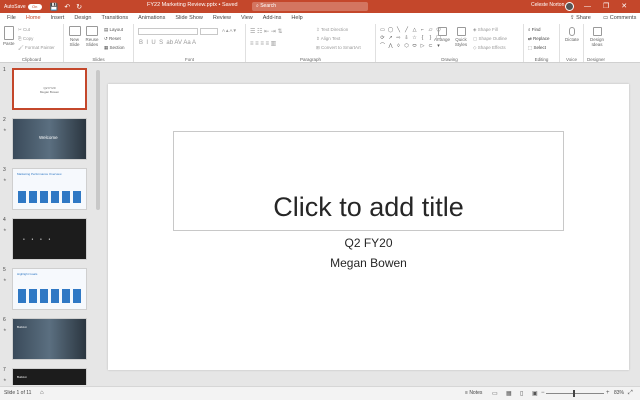 The image size is (640, 400). I want to click on tab-add-ins: Add-ins, so click(272, 18).